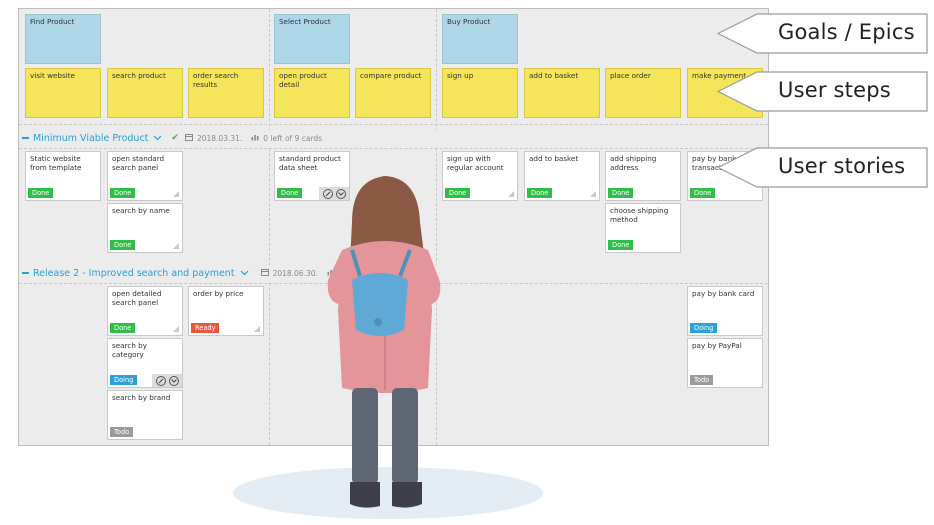 The height and width of the screenshot is (525, 934). I want to click on callout-goals: Goals / Epics, so click(822, 33).